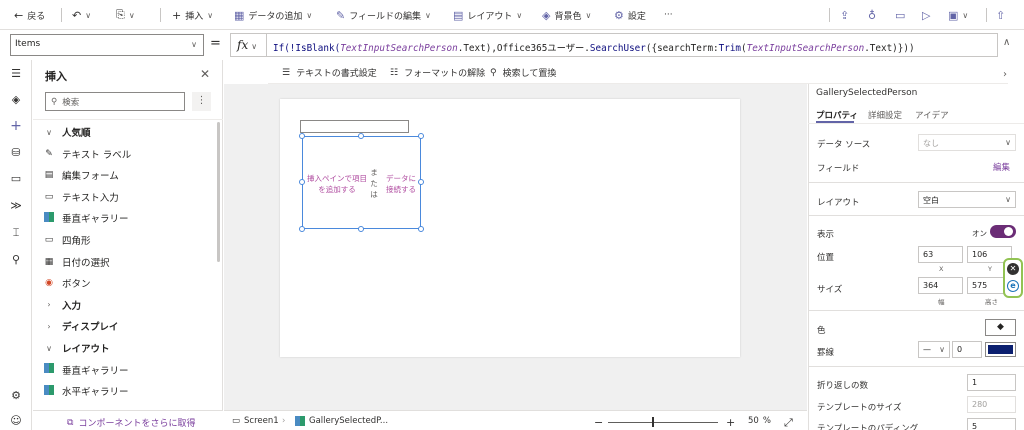 The width and height of the screenshot is (1024, 430). I want to click on layers-icon: ◈, so click(16, 100).